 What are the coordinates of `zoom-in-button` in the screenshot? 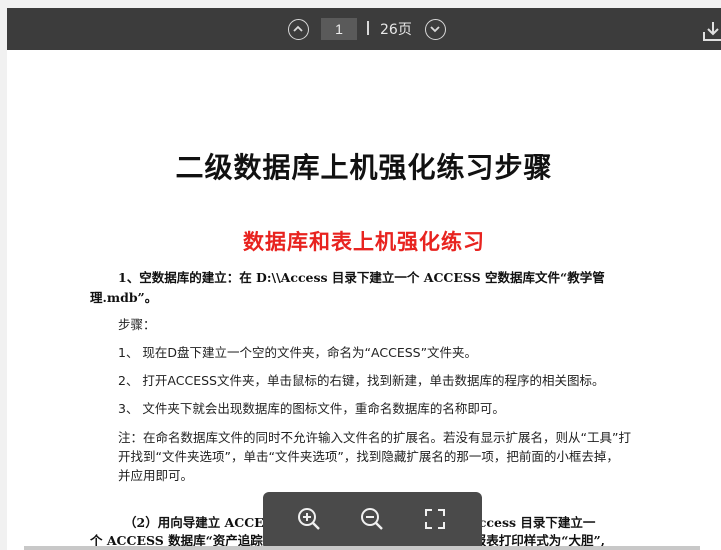 It's located at (309, 519).